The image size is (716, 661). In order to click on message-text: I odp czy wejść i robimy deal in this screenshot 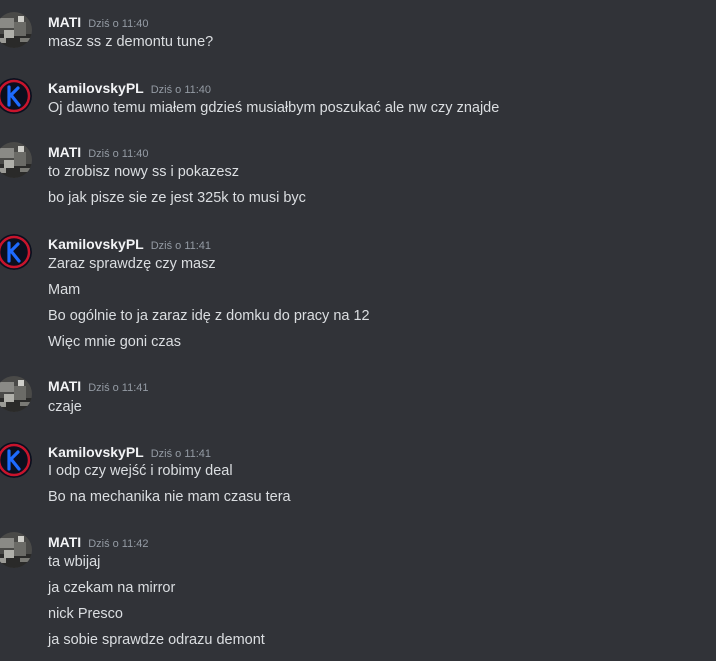, I will do `click(140, 471)`.